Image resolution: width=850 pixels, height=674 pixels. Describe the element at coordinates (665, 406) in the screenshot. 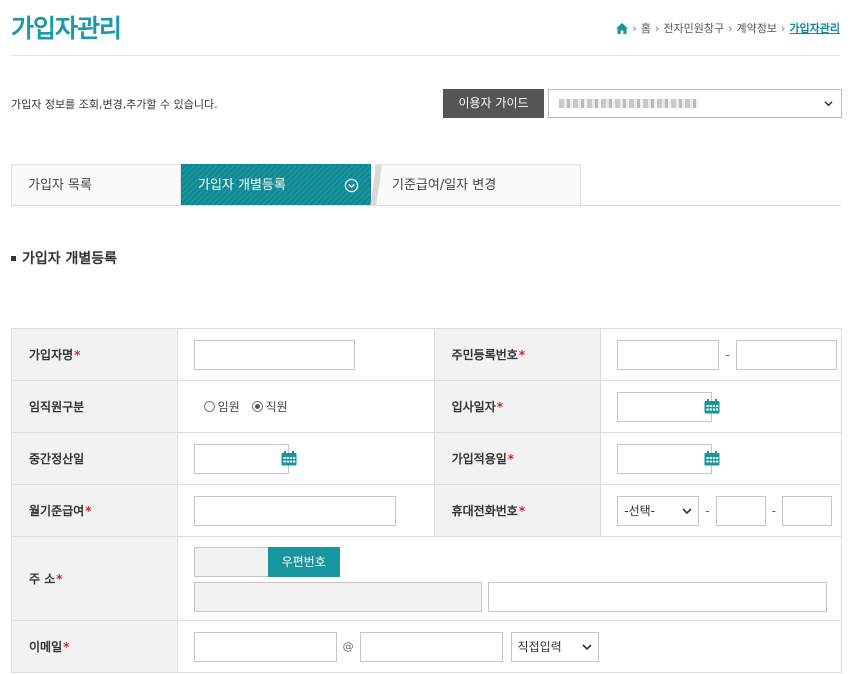

I see `join-date-input` at that location.